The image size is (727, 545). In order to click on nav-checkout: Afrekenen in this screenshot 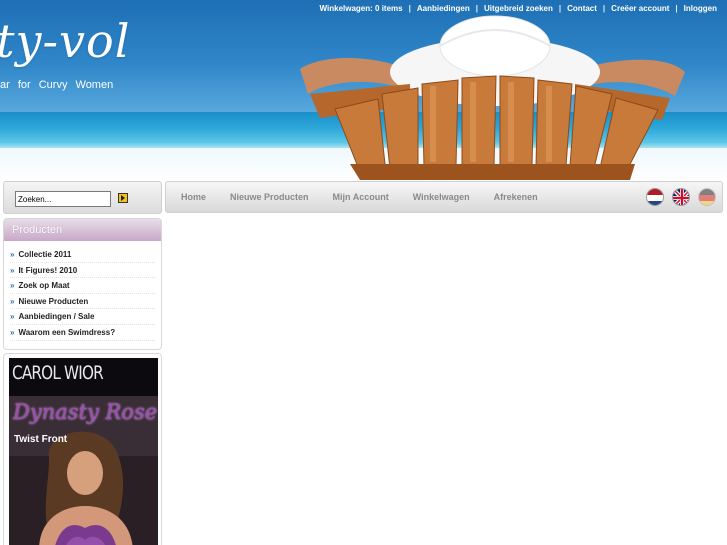, I will do `click(516, 197)`.